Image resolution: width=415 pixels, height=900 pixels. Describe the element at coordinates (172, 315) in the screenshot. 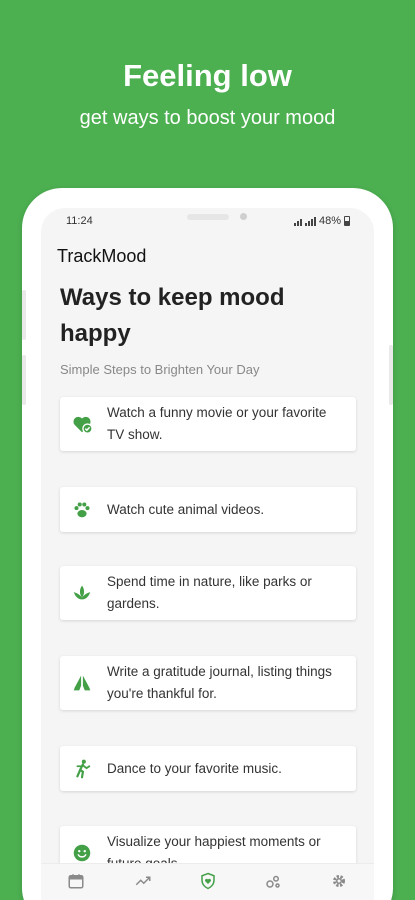

I see `page-title: Ways to keep mood happy` at that location.